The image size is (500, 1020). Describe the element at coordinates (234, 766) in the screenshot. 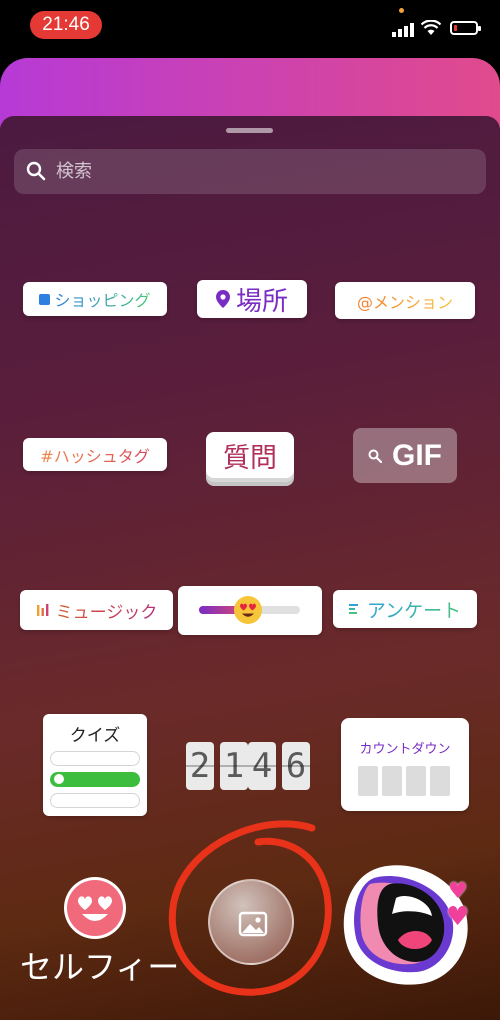

I see `time-digit: 1` at that location.